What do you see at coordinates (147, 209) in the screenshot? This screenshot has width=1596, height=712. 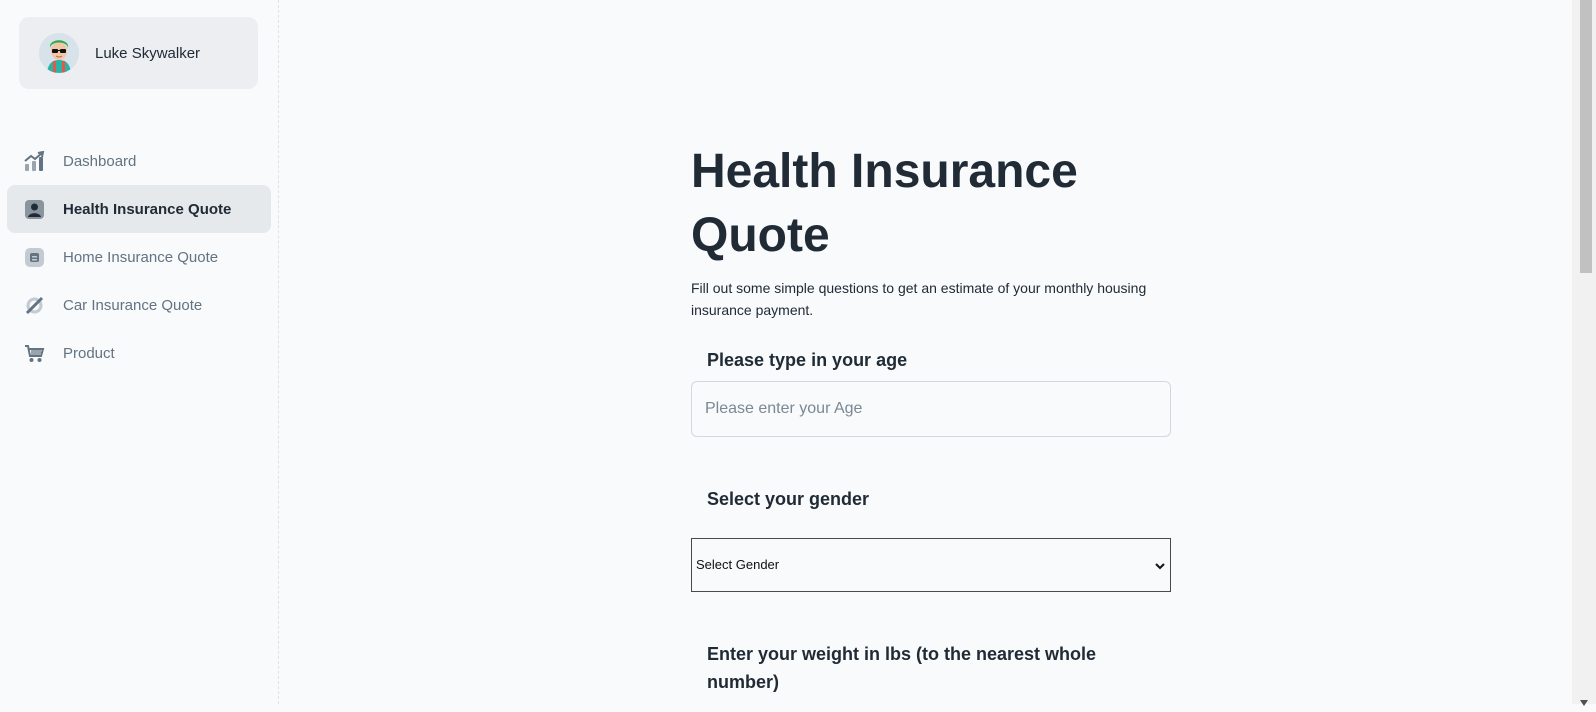 I see `sidebar-item-label: Health Insurance Quote` at bounding box center [147, 209].